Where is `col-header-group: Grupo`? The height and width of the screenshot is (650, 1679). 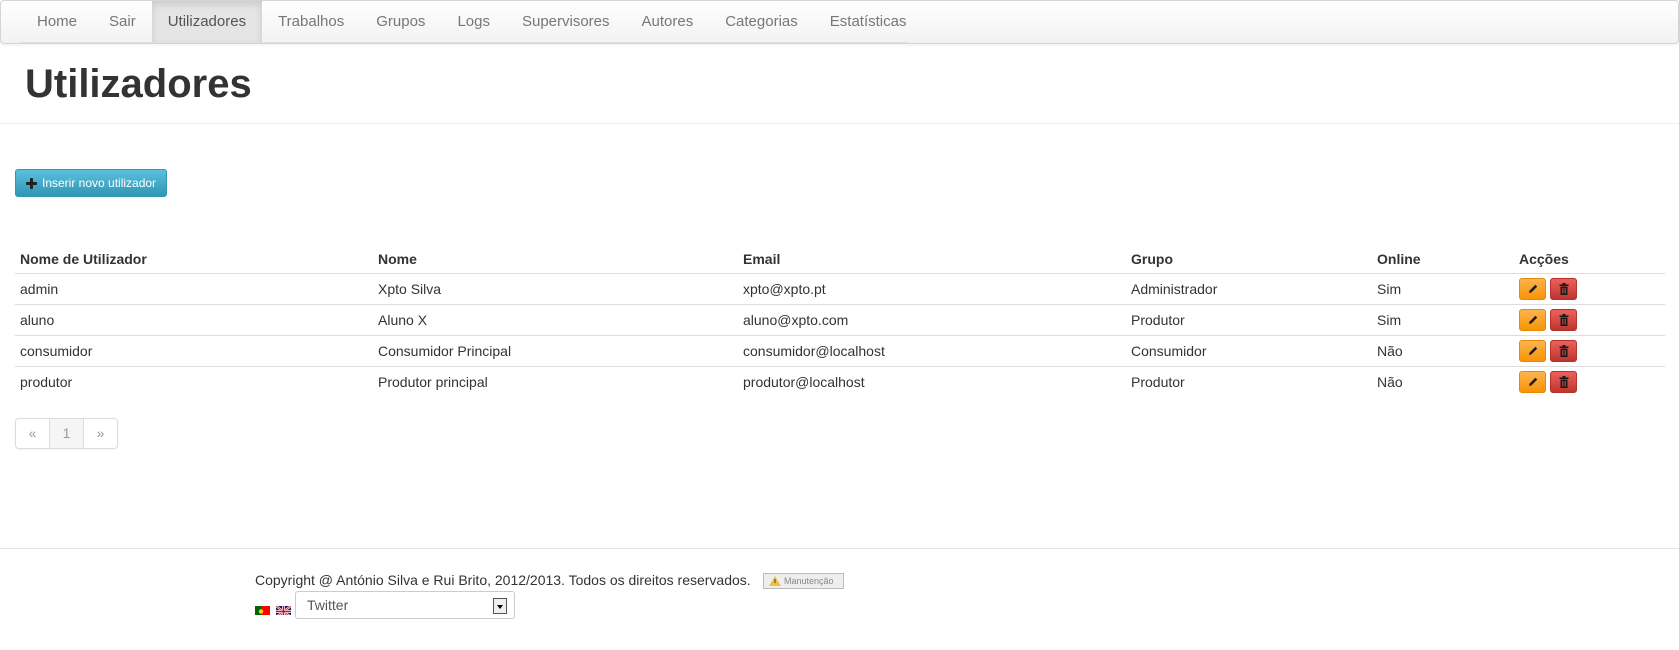 col-header-group: Grupo is located at coordinates (1249, 259).